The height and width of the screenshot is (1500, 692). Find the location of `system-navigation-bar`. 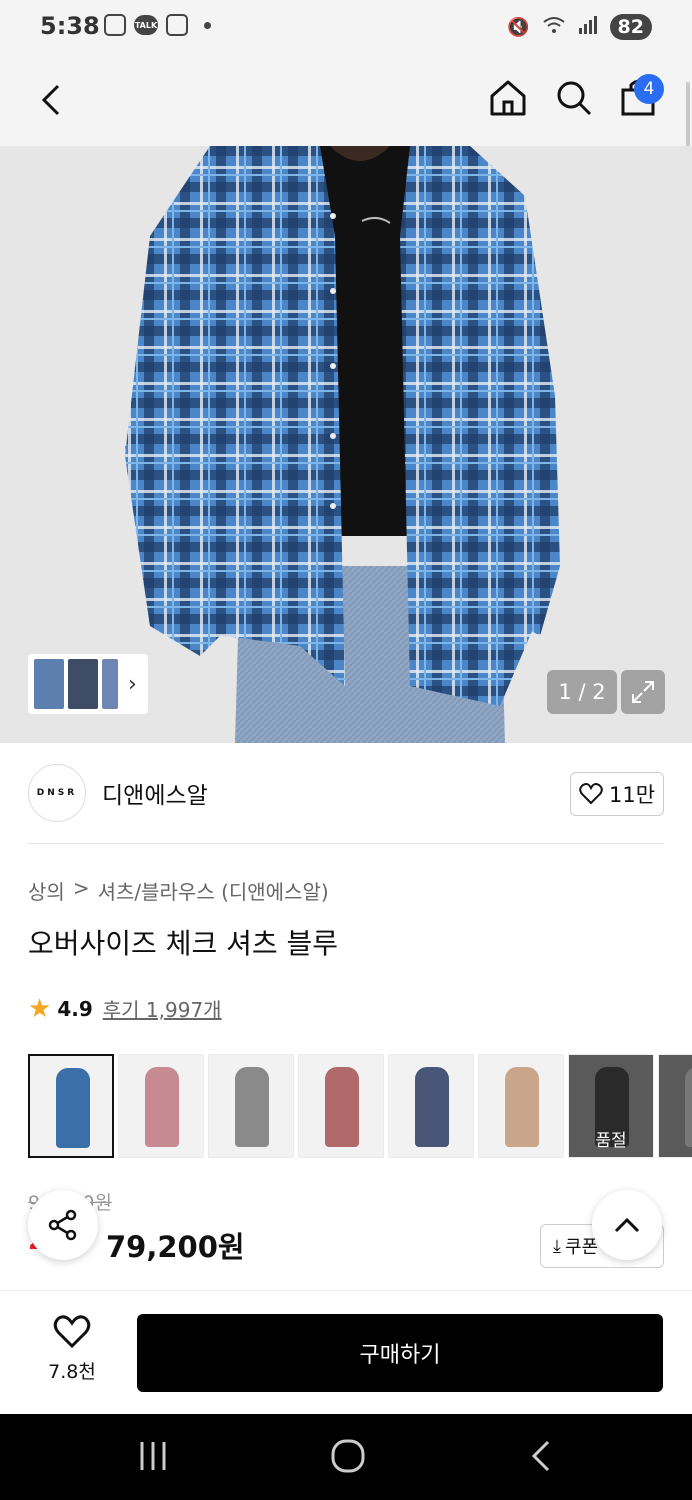

system-navigation-bar is located at coordinates (346, 1457).